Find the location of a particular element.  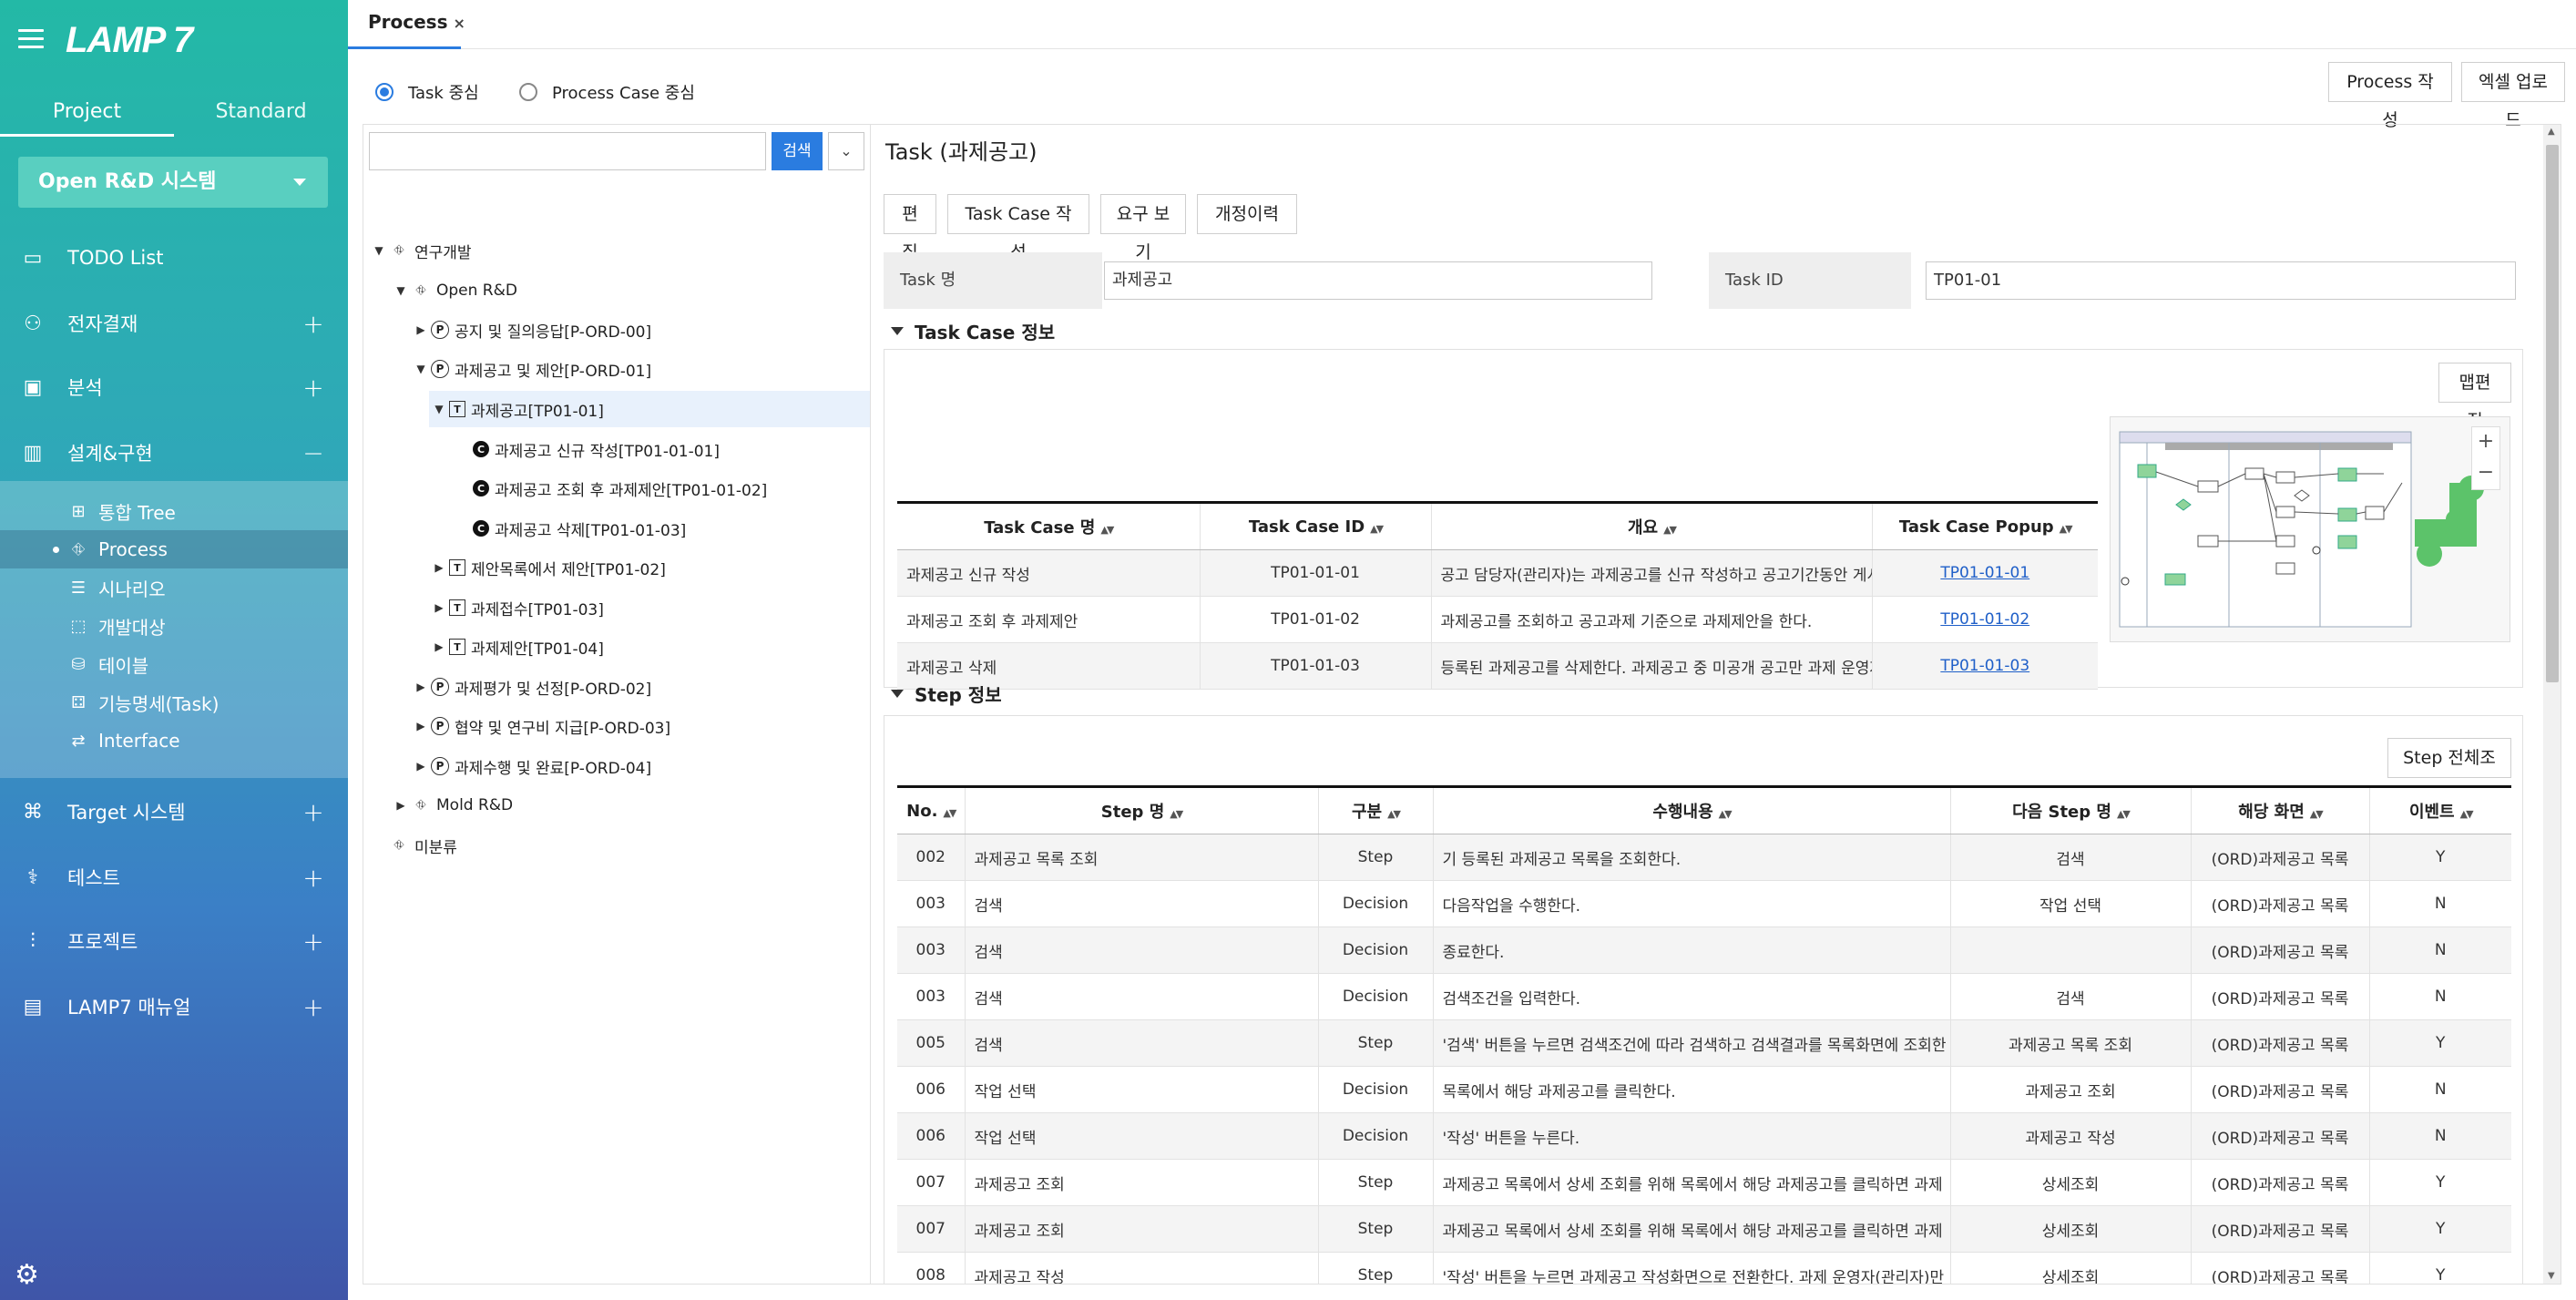

menu-item-approval: ⚇ 전자결재 + is located at coordinates (174, 323).